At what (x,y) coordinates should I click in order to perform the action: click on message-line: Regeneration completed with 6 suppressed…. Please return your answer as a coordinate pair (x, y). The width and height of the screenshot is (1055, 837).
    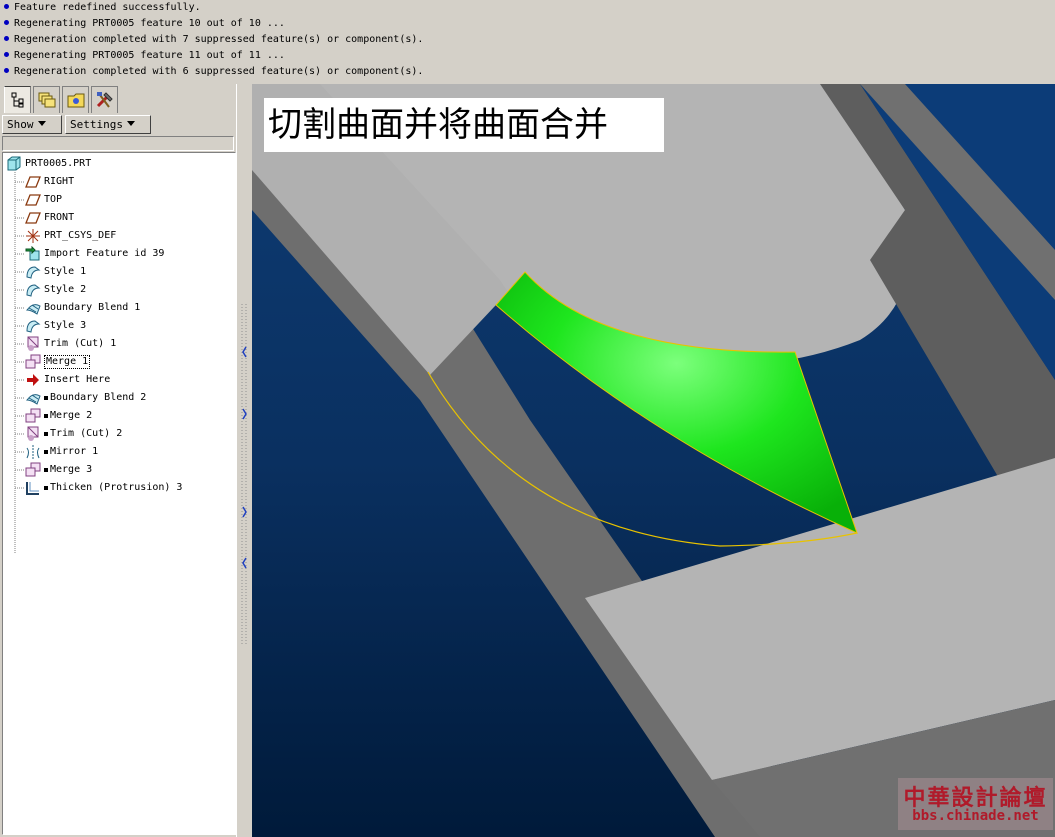
    Looking at the image, I should click on (527, 72).